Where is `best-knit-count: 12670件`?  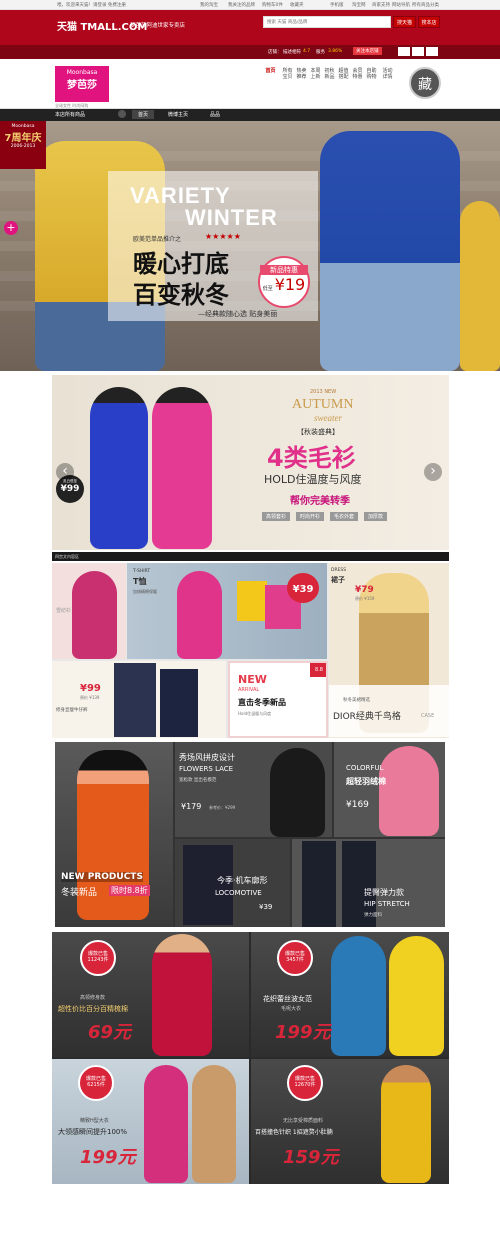
best-knit-count: 12670件 is located at coordinates (305, 1085).